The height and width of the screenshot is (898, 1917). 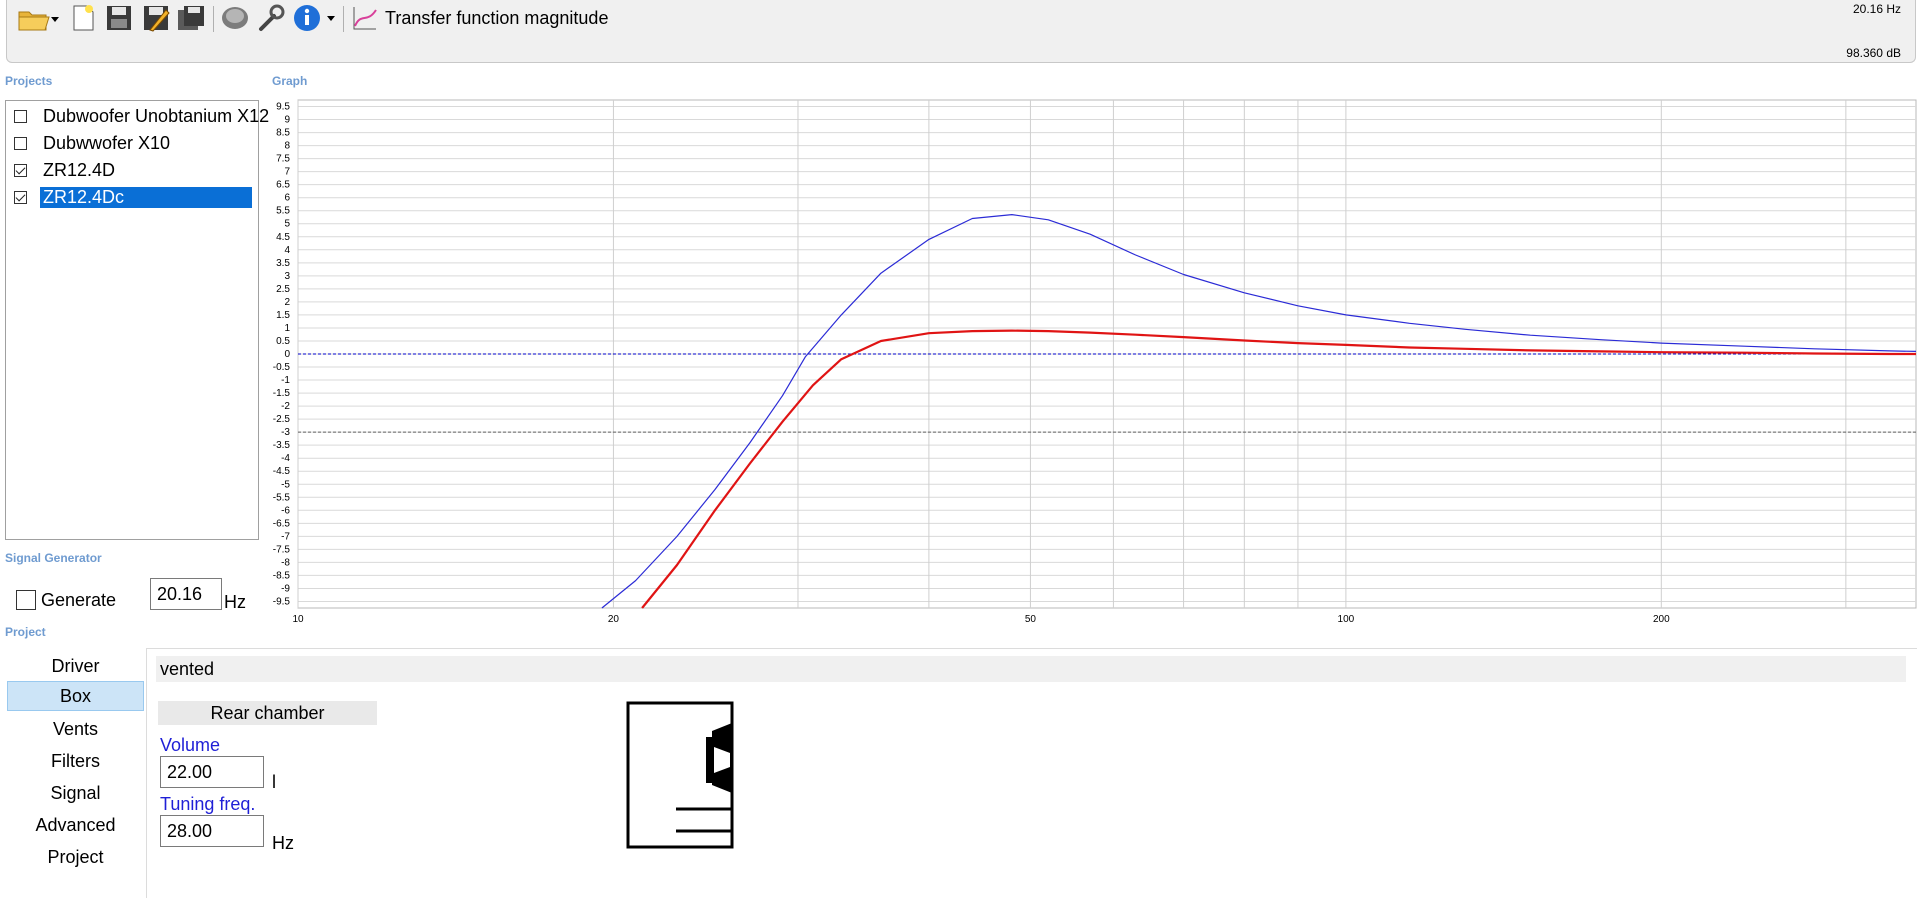 I want to click on chart-title: Transfer function magnitude, so click(x=497, y=18).